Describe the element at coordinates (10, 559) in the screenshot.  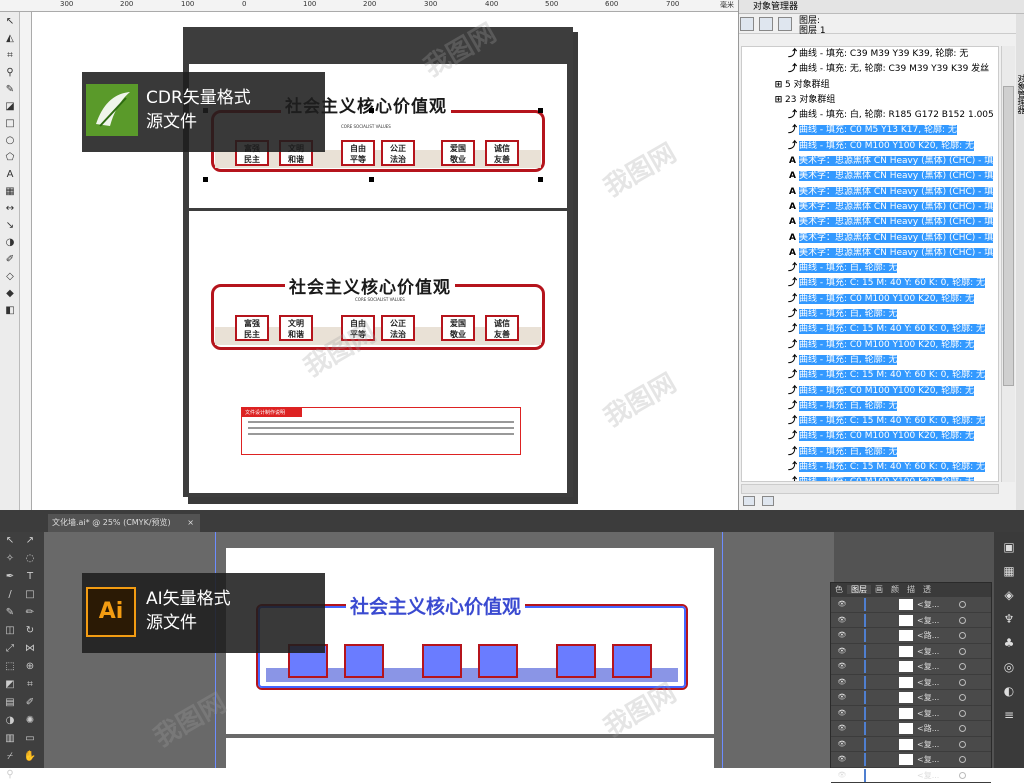
I see `magic-wand-tool-icon: ✧` at that location.